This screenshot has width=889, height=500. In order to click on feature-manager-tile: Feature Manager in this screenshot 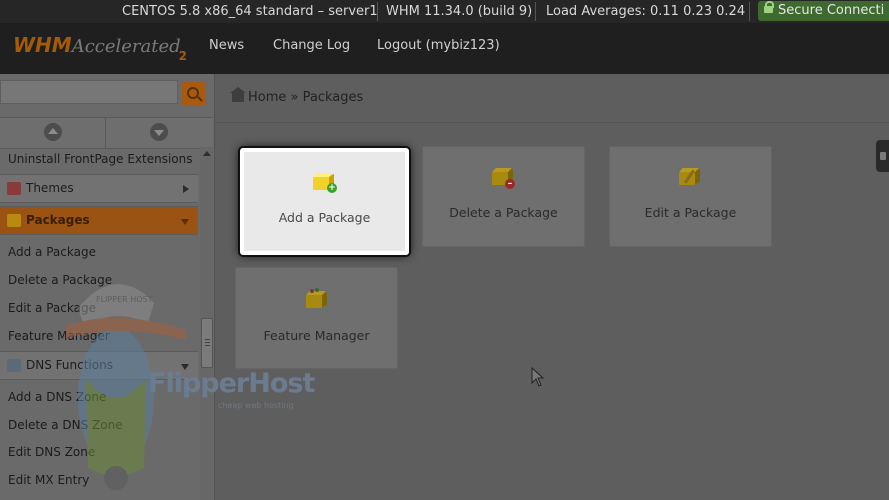, I will do `click(316, 318)`.